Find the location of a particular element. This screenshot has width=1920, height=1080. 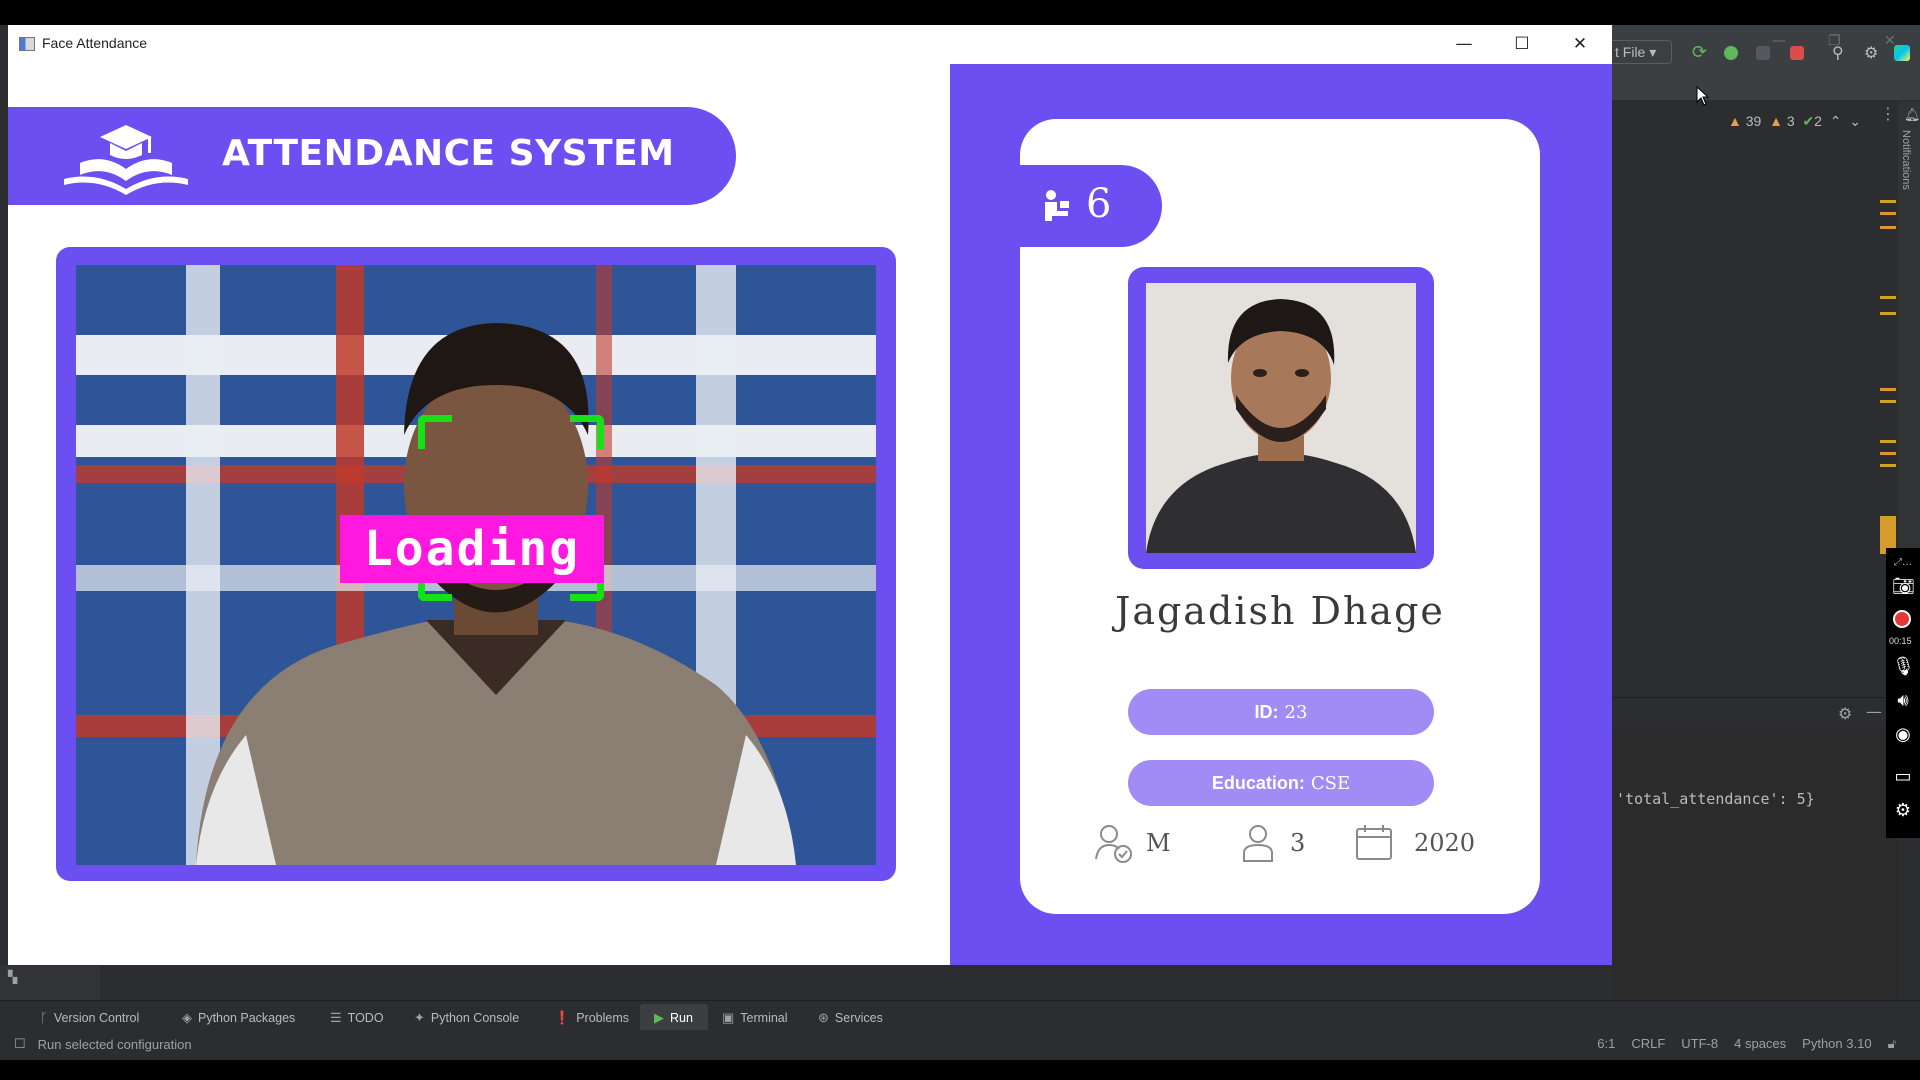

attendance-count-badge: 6 is located at coordinates (1091, 206).